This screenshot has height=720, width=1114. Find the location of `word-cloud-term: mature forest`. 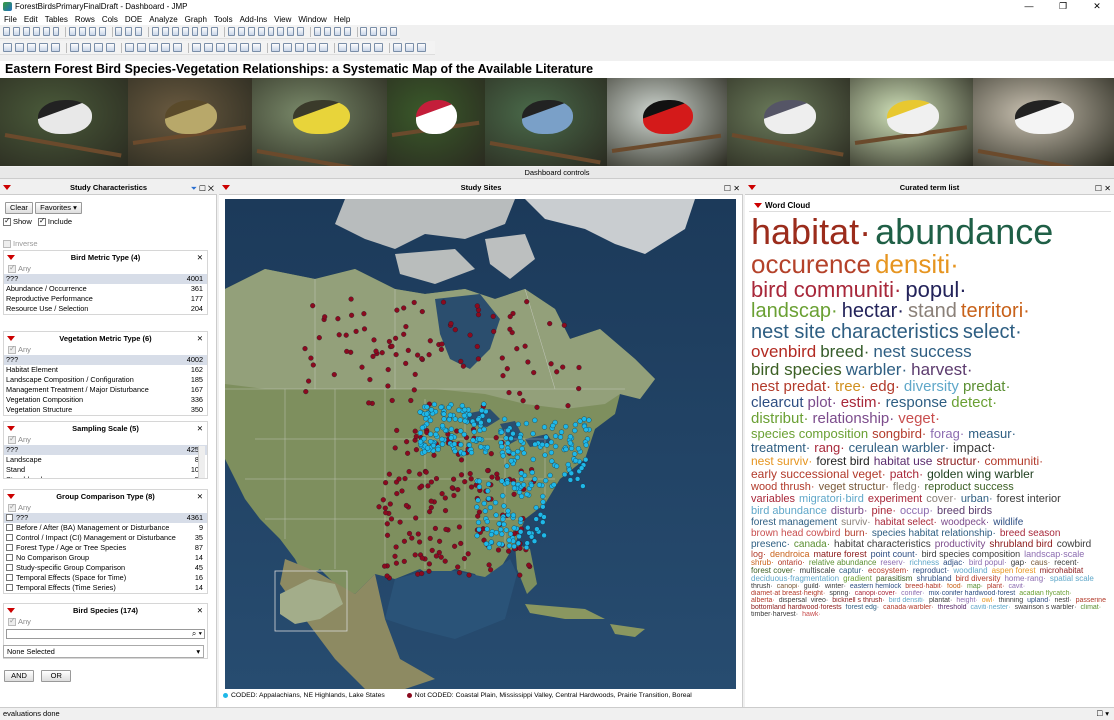

word-cloud-term: mature forest is located at coordinates (840, 554).